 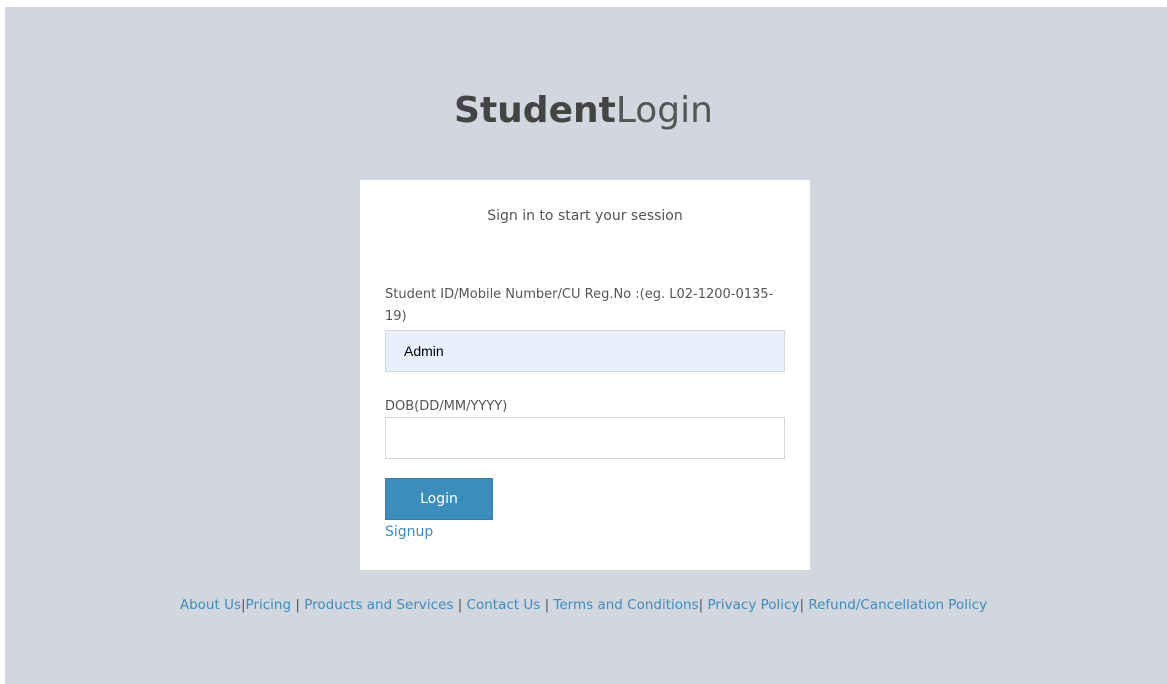 What do you see at coordinates (585, 216) in the screenshot?
I see `login-box-message: Sign in to start your session` at bounding box center [585, 216].